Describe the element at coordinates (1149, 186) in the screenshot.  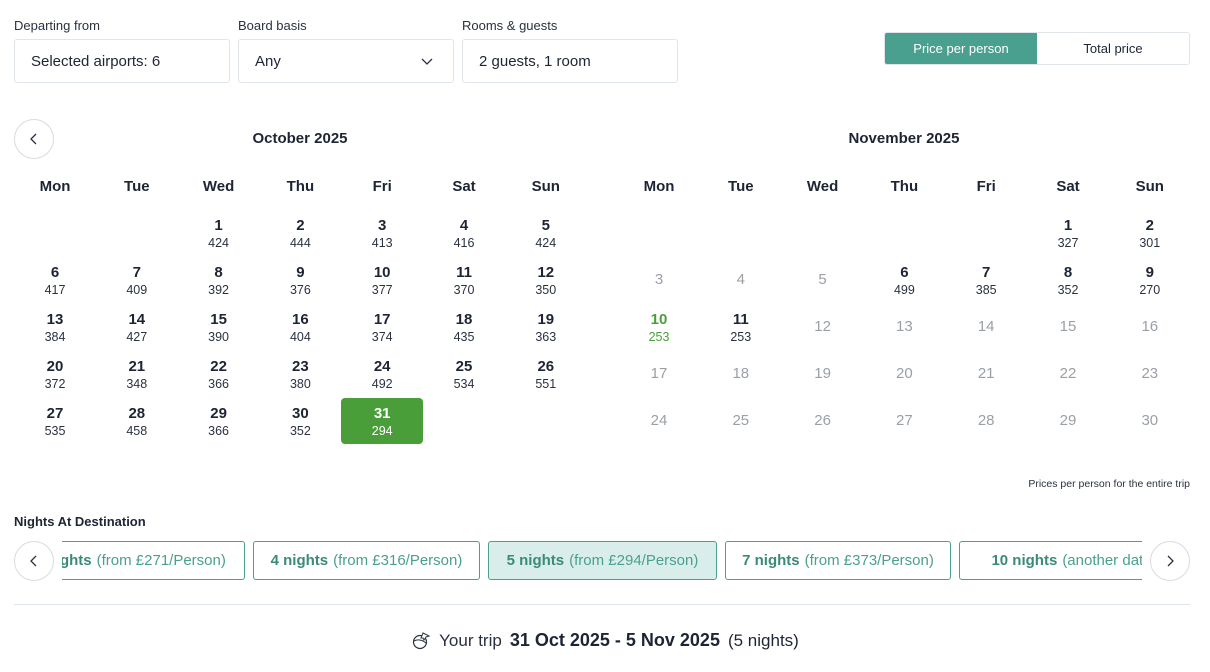
I see `weekday-sun: Sun` at that location.